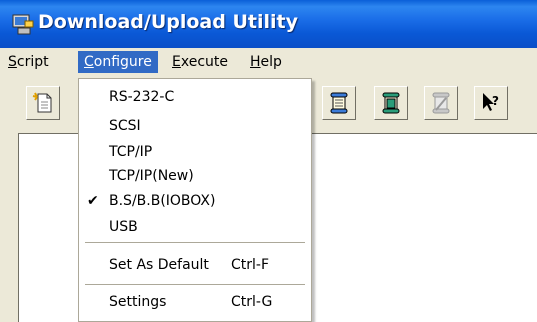 The width and height of the screenshot is (537, 322). I want to click on new-script-icon, so click(42, 102).